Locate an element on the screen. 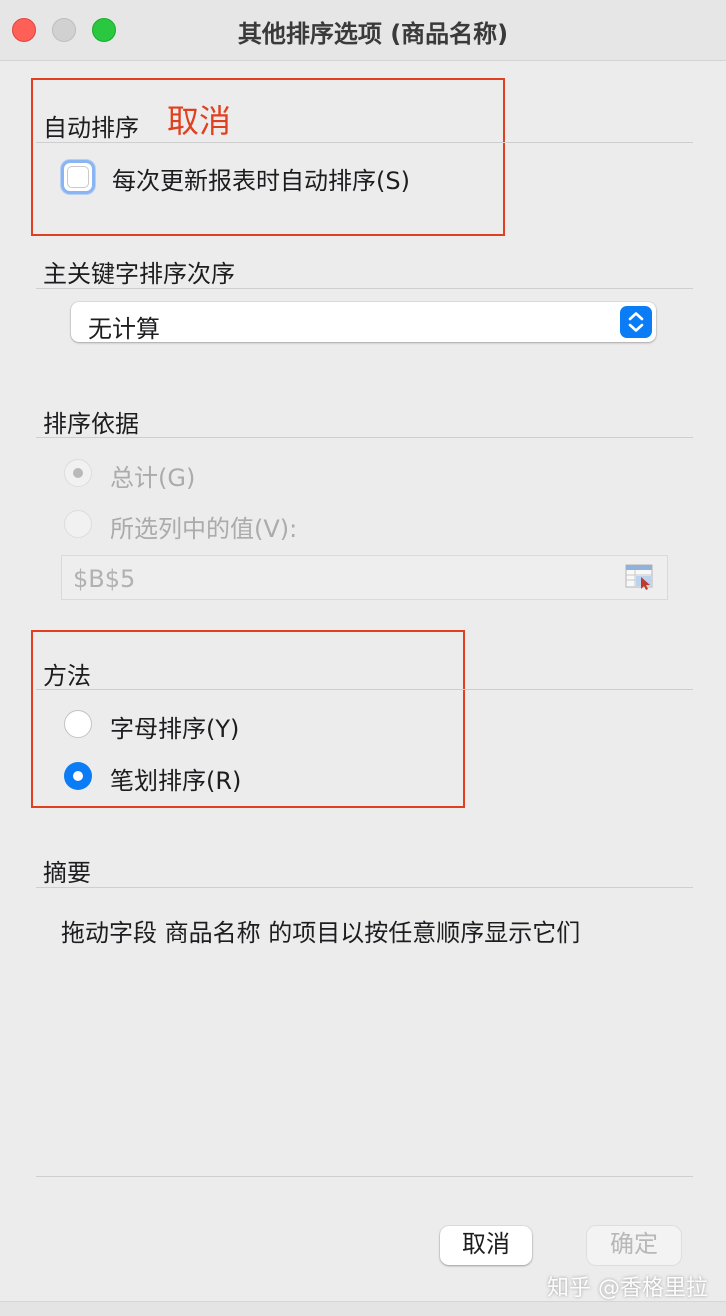  reference-field: $B$5 is located at coordinates (364, 577).